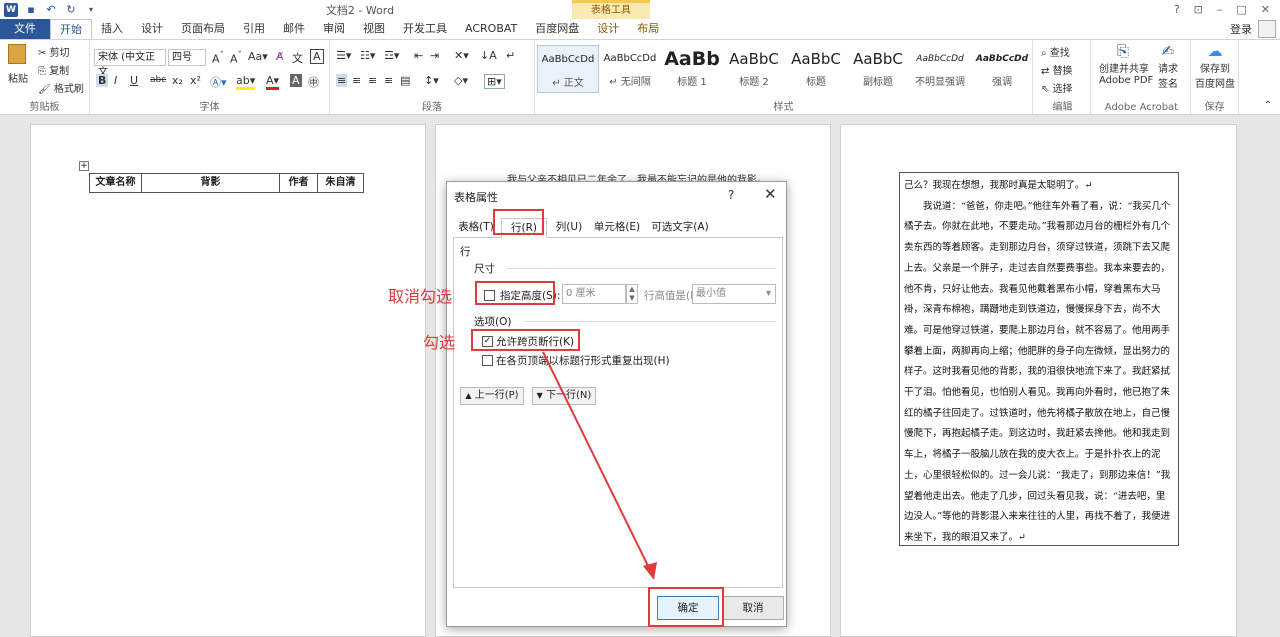 This screenshot has height=637, width=1280. I want to click on increase-indent-icon: ⇥, so click(434, 55).